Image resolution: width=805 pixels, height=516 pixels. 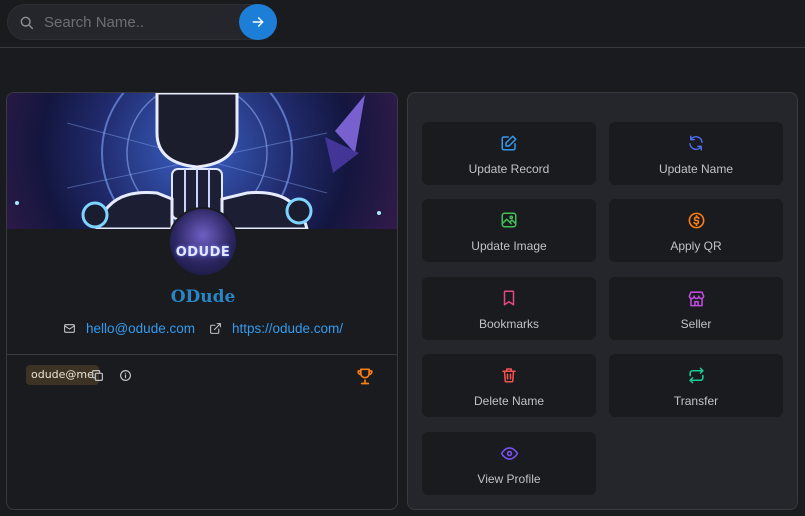 I want to click on website-link: https://odude.com/, so click(x=276, y=328).